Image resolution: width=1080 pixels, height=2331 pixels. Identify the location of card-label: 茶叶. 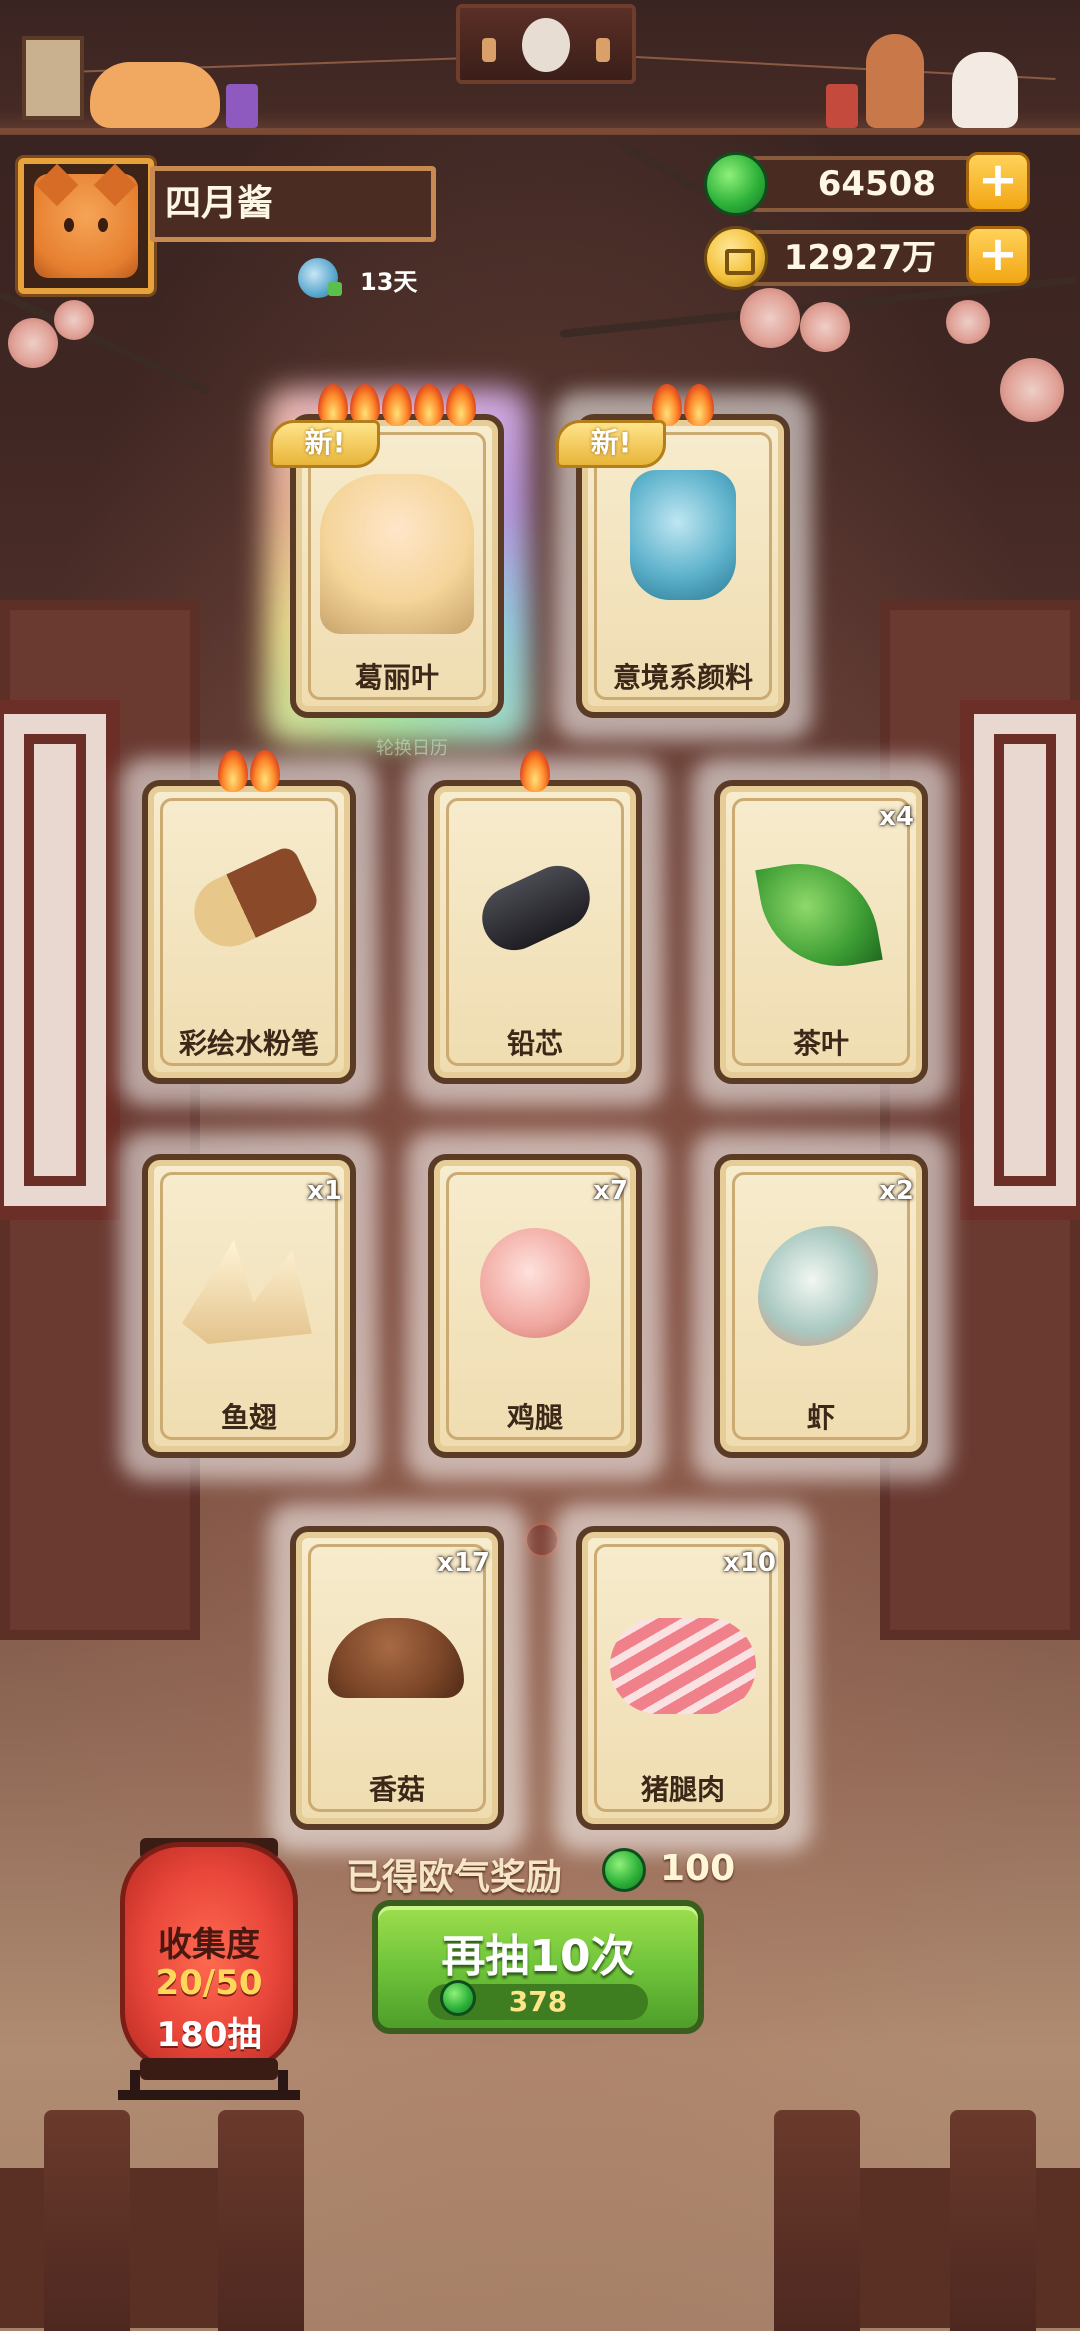
(820, 1043).